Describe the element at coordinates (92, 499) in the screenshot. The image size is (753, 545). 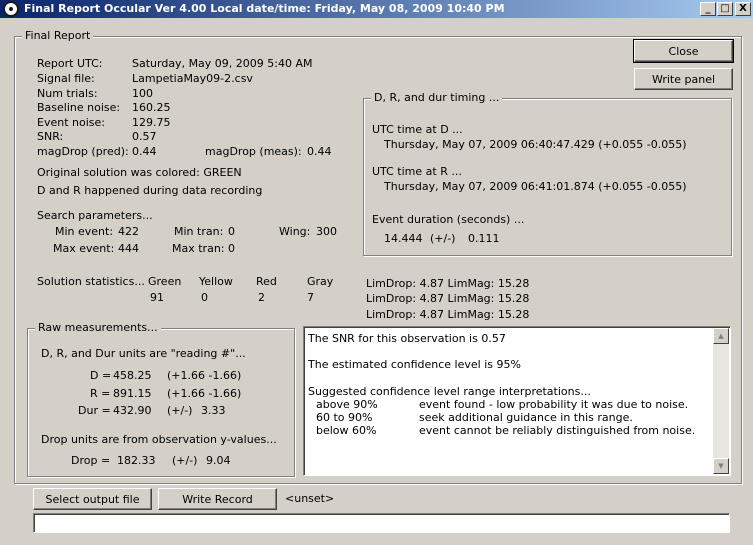
I see `select-output-file-button: Select output file` at that location.